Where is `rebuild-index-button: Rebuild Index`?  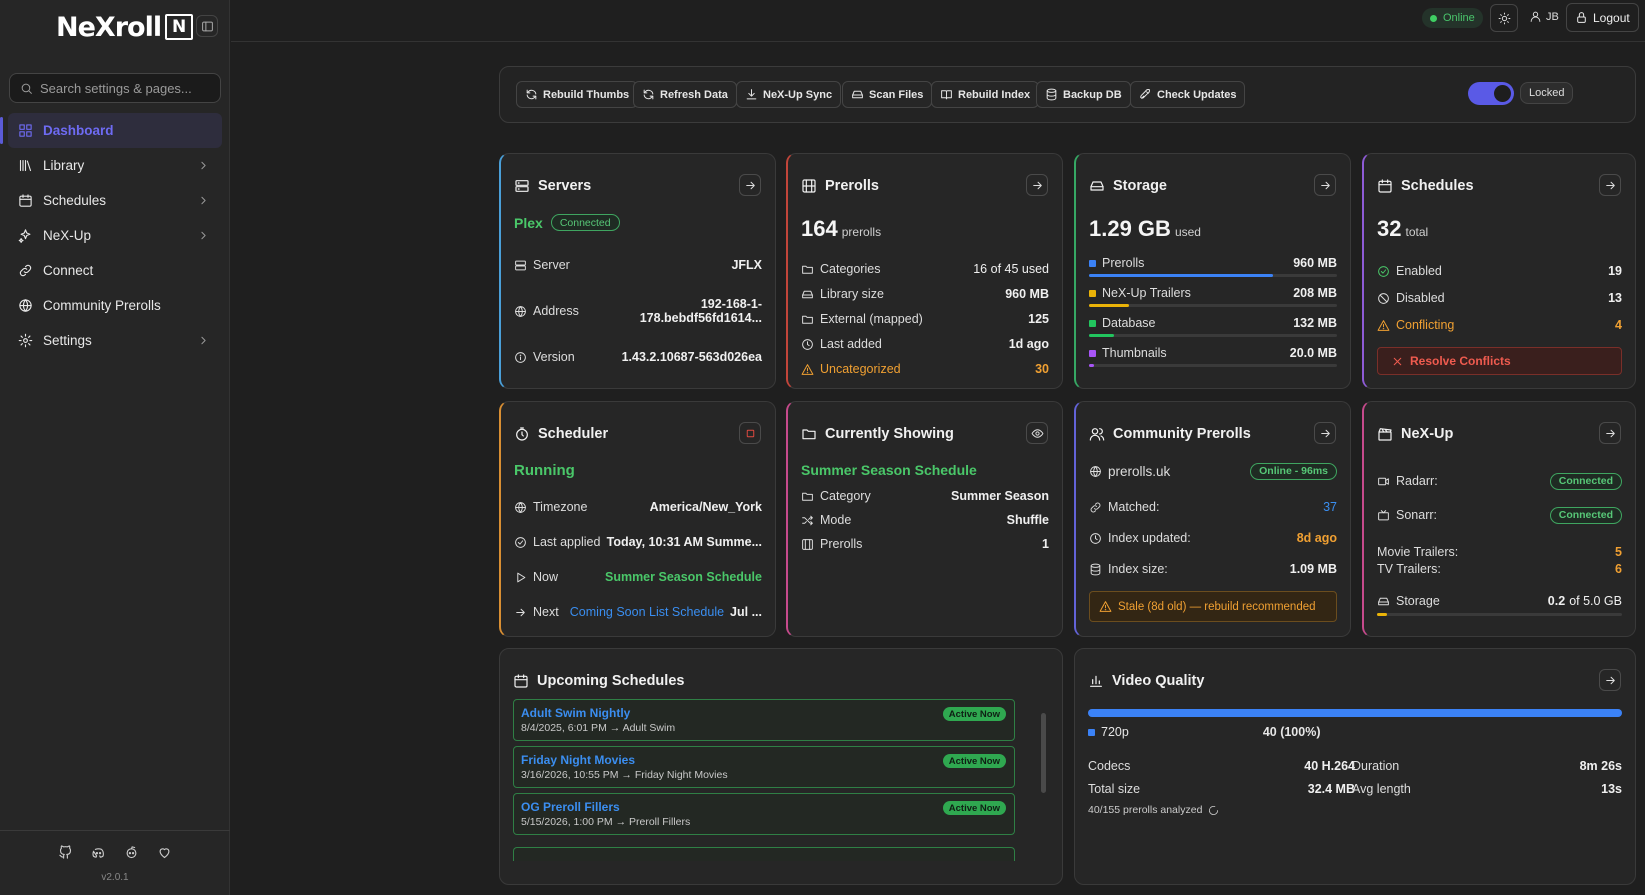
rebuild-index-button: Rebuild Index is located at coordinates (985, 94).